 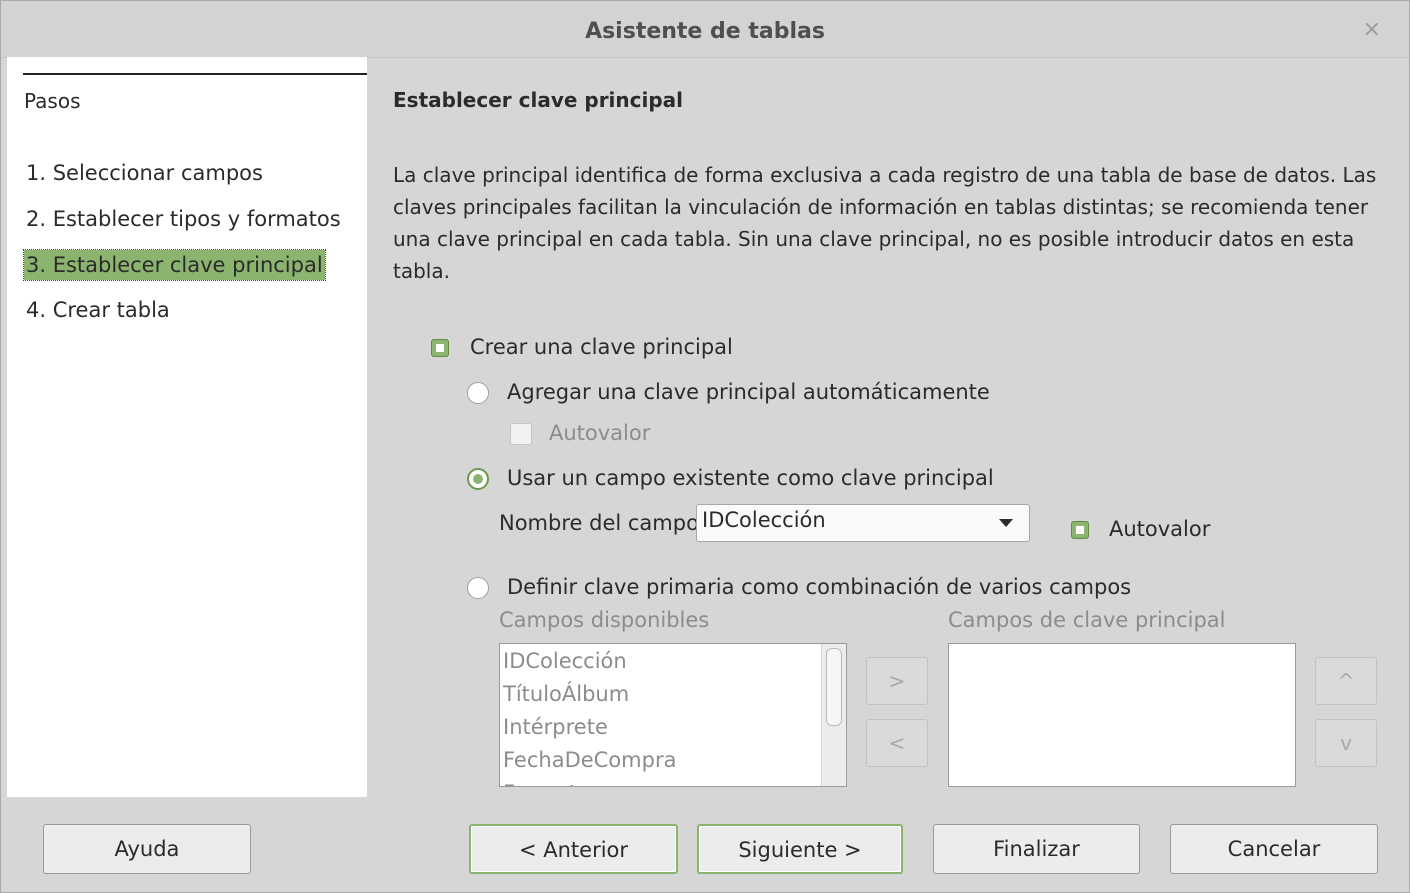 I want to click on title-bar: Asistente de tablas ×, so click(x=705, y=29).